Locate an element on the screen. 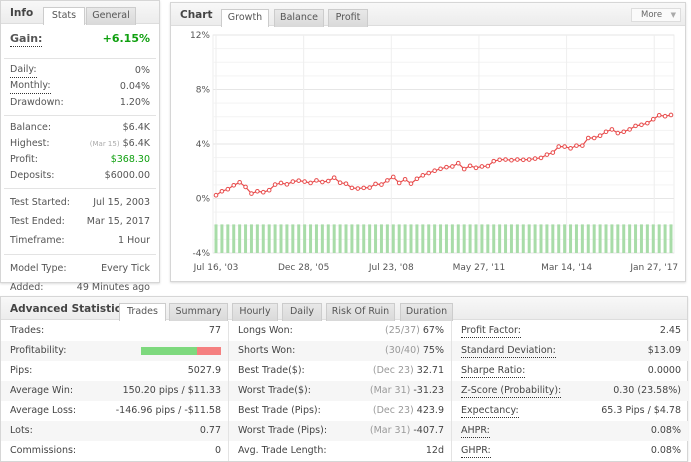 The height and width of the screenshot is (462, 691). x-tick-label: May 27, '11 is located at coordinates (479, 268).